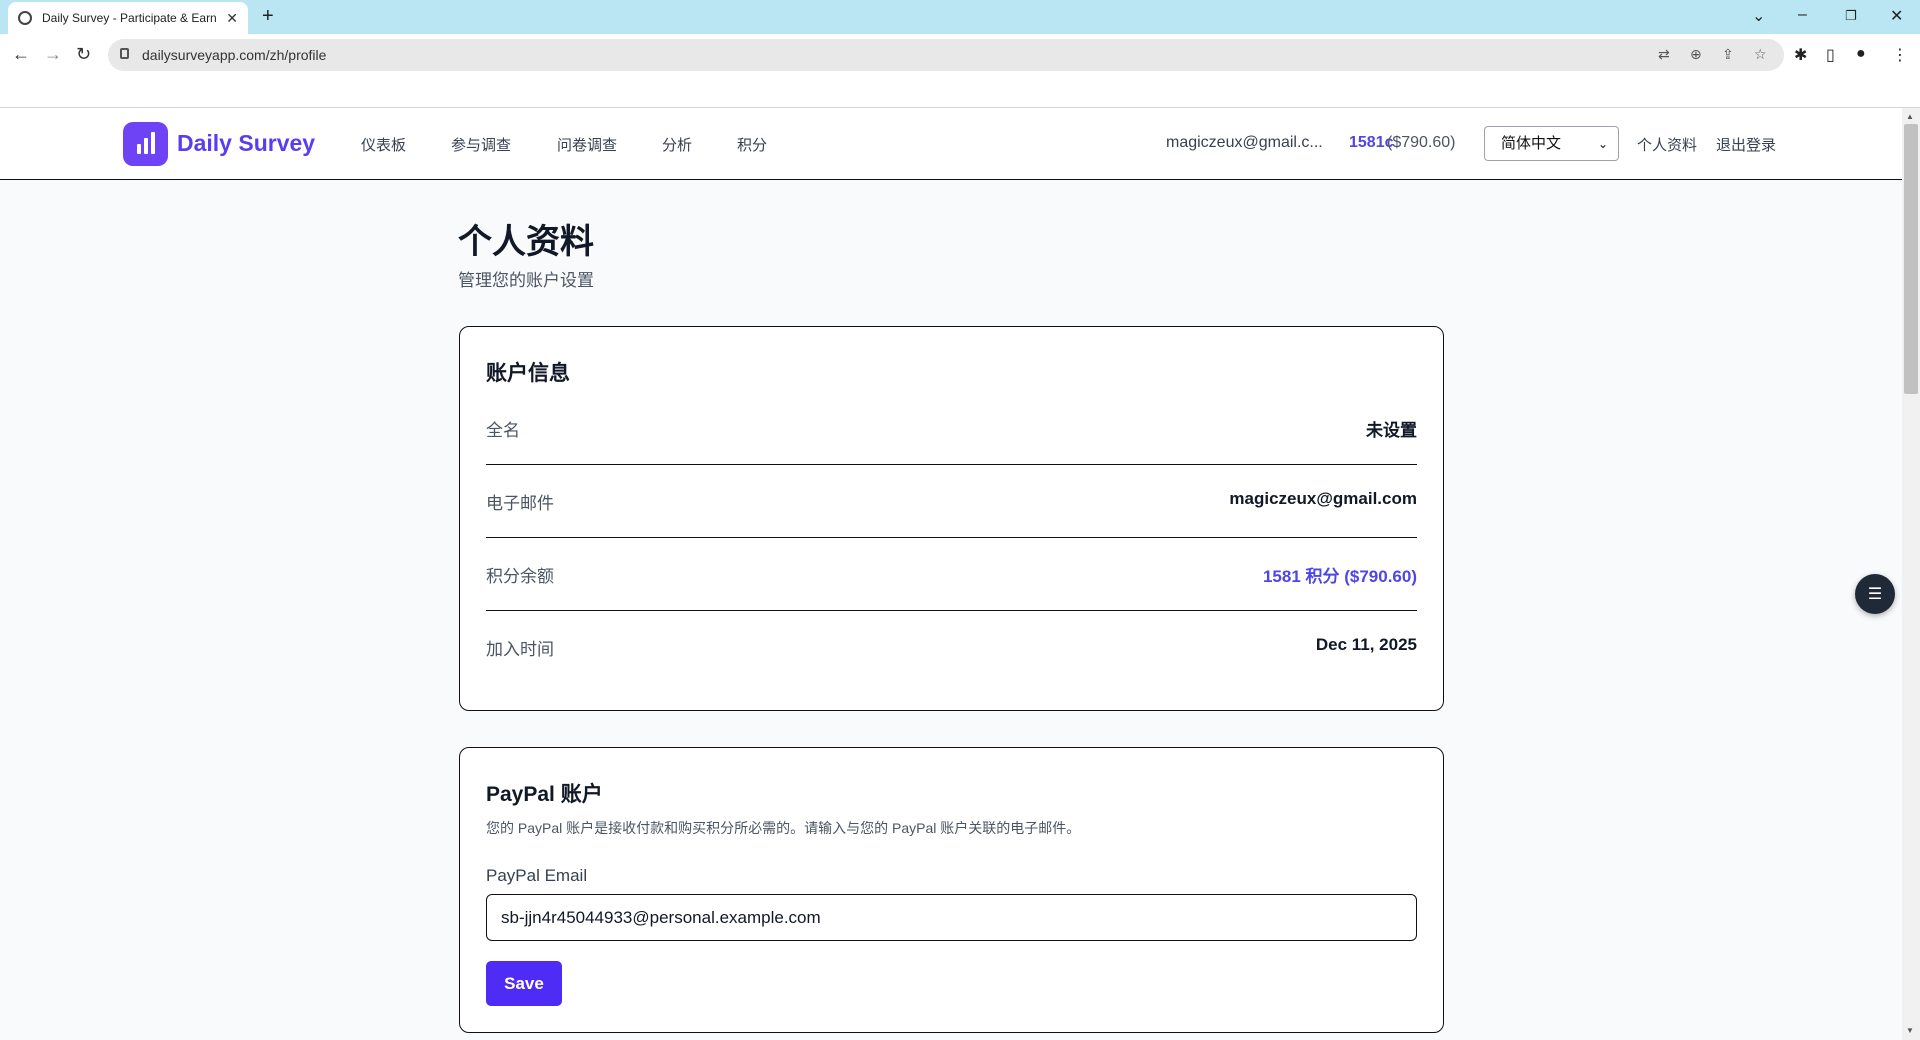 The image size is (1920, 1040). Describe the element at coordinates (524, 983) in the screenshot. I see `save-button: Save` at that location.